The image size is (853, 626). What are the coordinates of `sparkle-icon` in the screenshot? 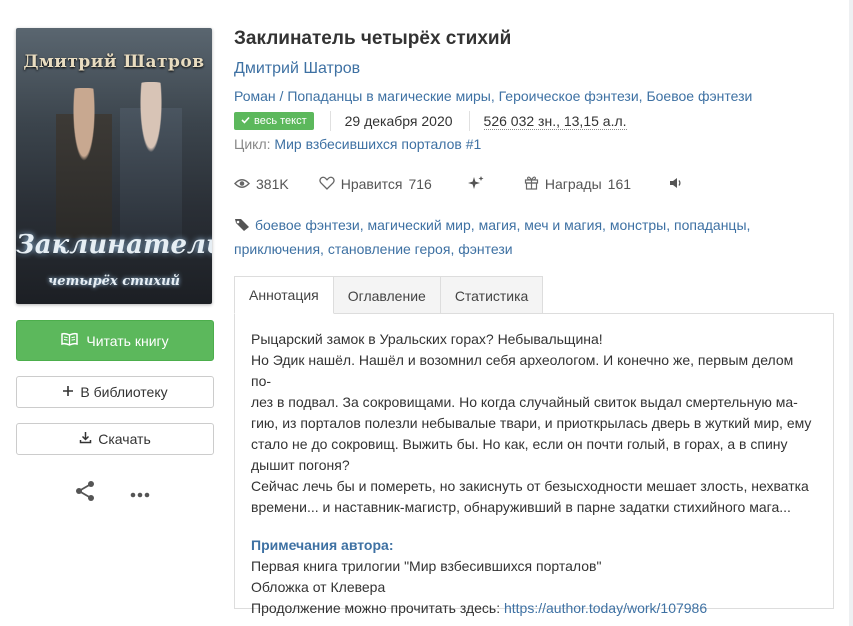 It's located at (475, 184).